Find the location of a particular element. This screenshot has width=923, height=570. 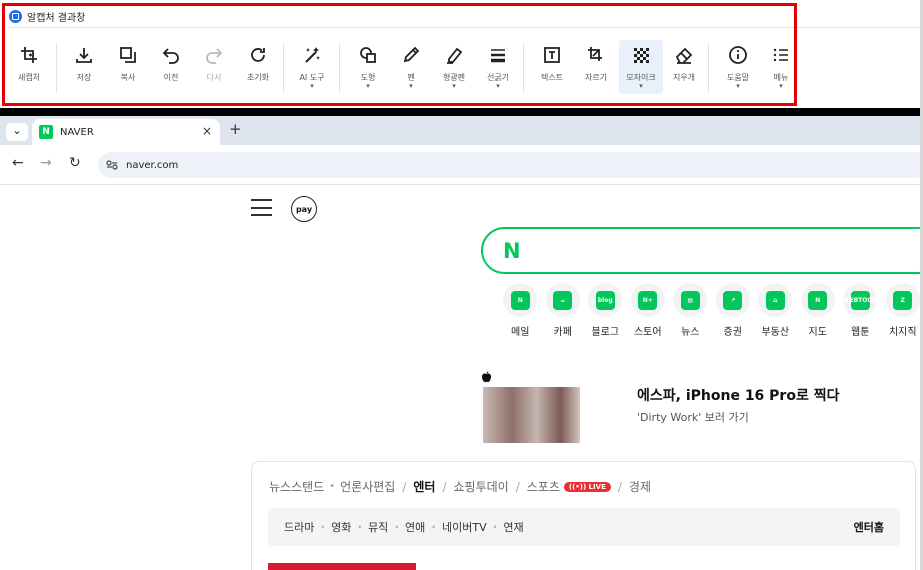

search-input: N is located at coordinates (702, 250).